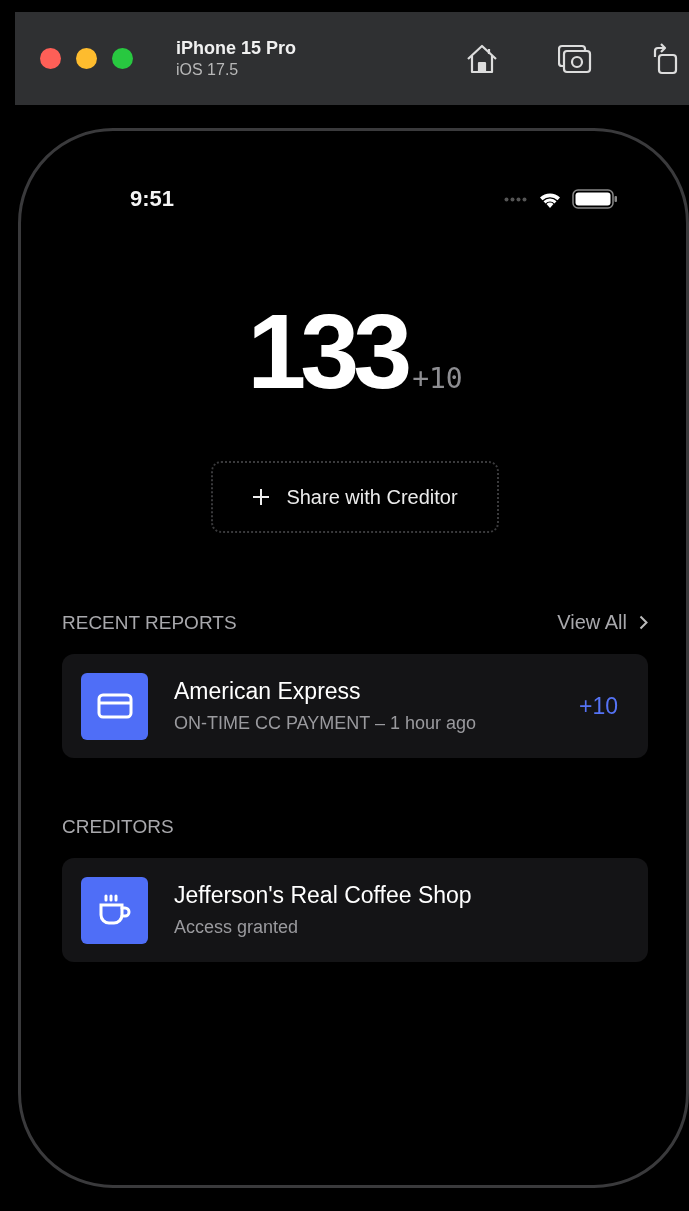 Image resolution: width=689 pixels, height=1211 pixels. I want to click on camera-icon, so click(575, 58).